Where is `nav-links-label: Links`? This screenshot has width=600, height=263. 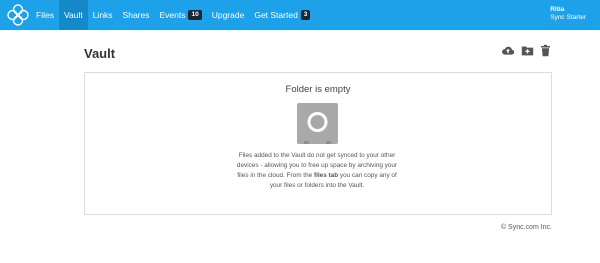
nav-links-label: Links is located at coordinates (102, 15).